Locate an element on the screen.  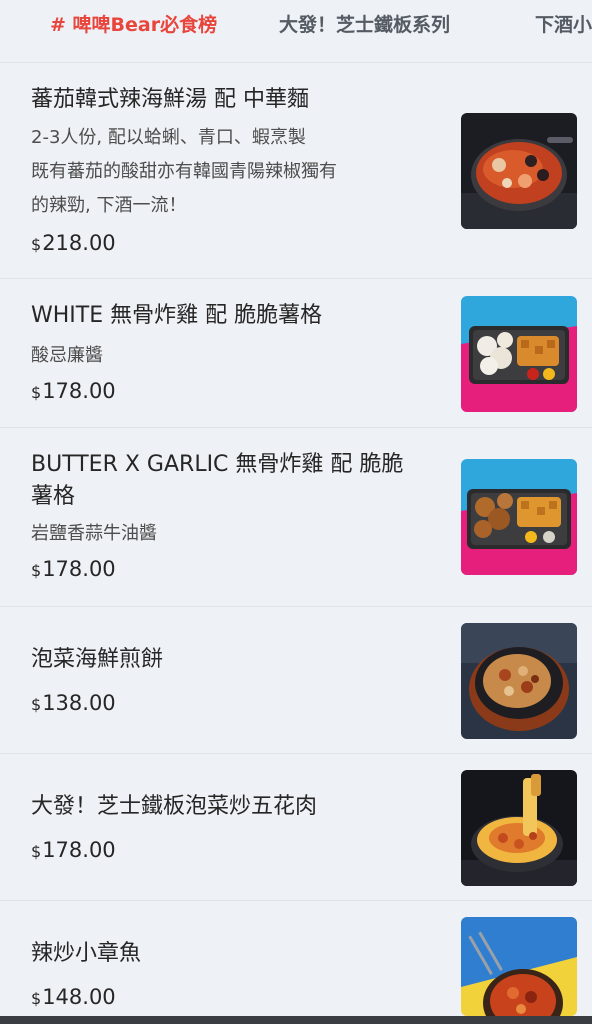
item-price: $218.00 is located at coordinates (73, 244).